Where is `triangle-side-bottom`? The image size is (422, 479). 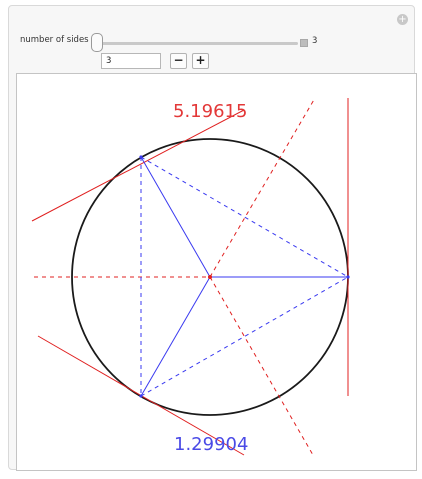 triangle-side-bottom is located at coordinates (244, 336).